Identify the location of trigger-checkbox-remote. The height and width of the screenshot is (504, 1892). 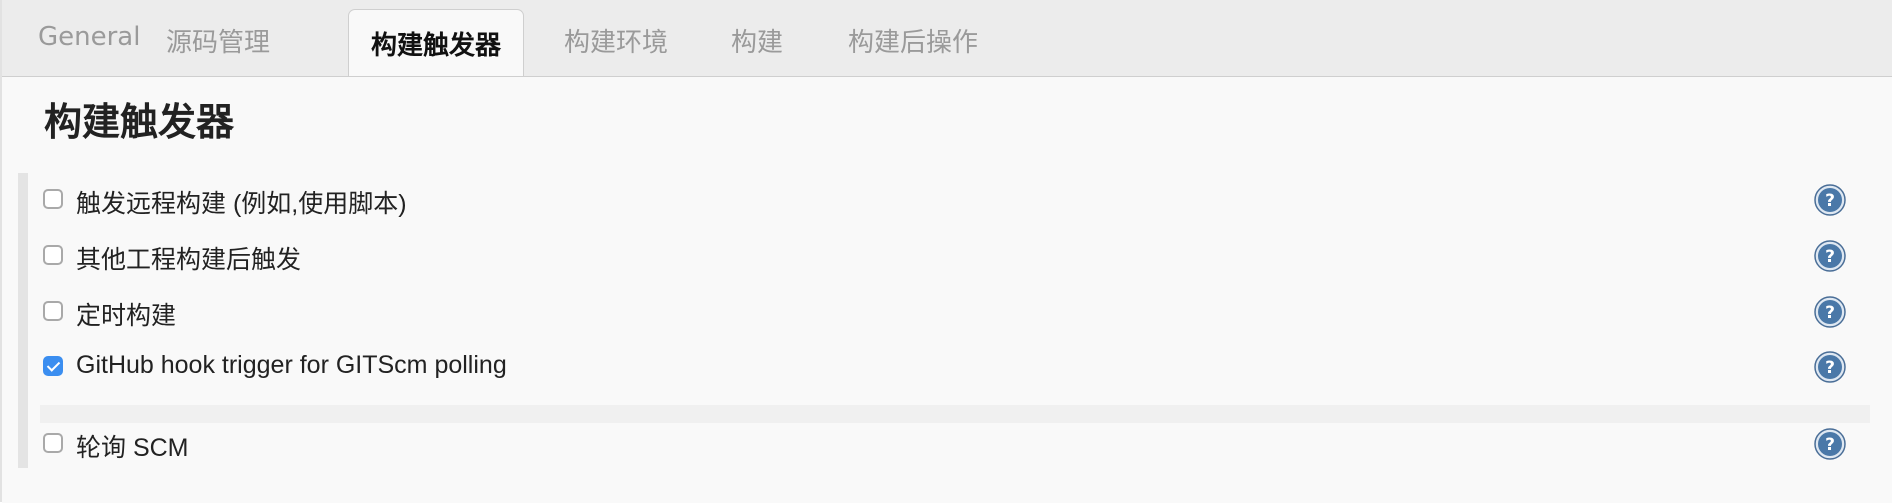
(53, 199).